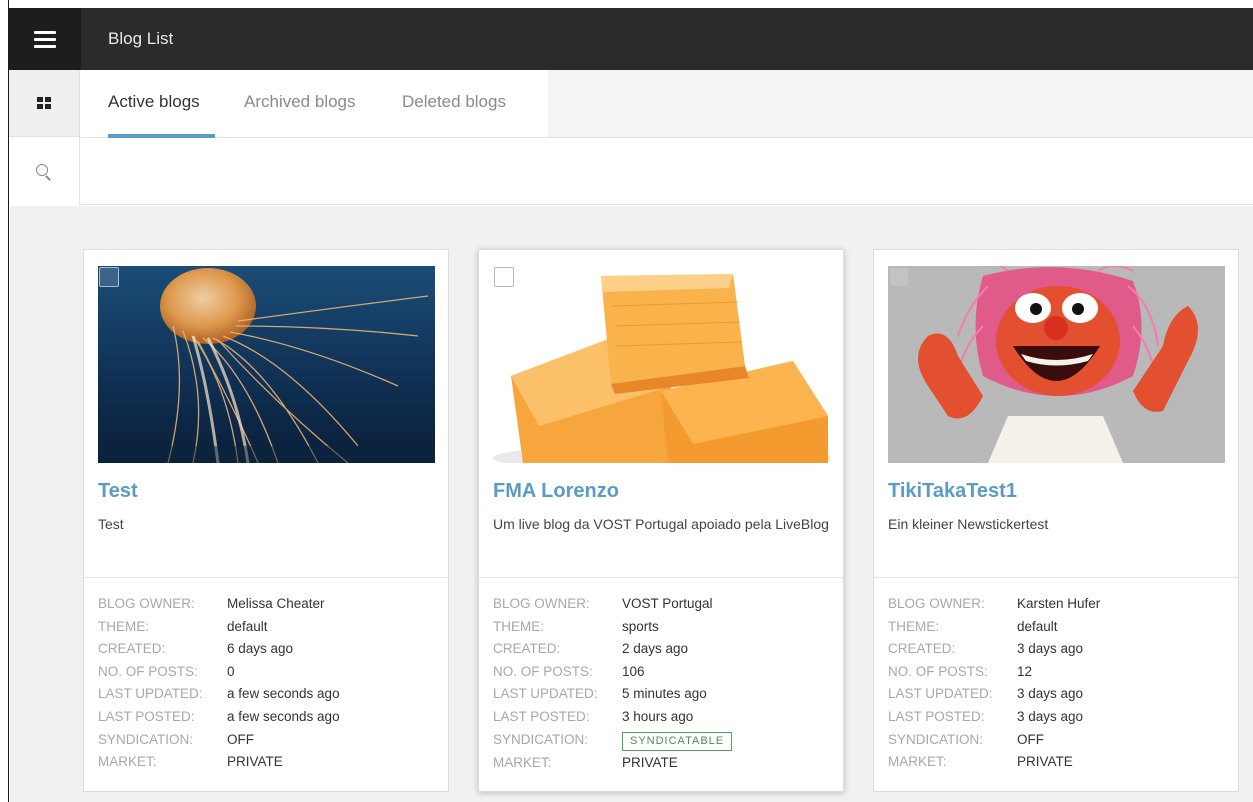 Image resolution: width=1253 pixels, height=802 pixels. Describe the element at coordinates (283, 694) in the screenshot. I see `blog-last-updated: a few seconds ago` at that location.